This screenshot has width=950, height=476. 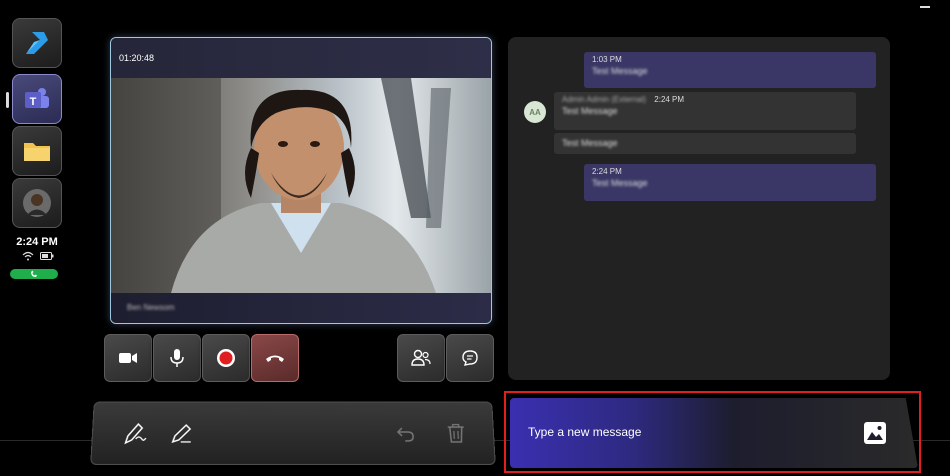 I want to click on teams-icon: T, so click(x=37, y=98).